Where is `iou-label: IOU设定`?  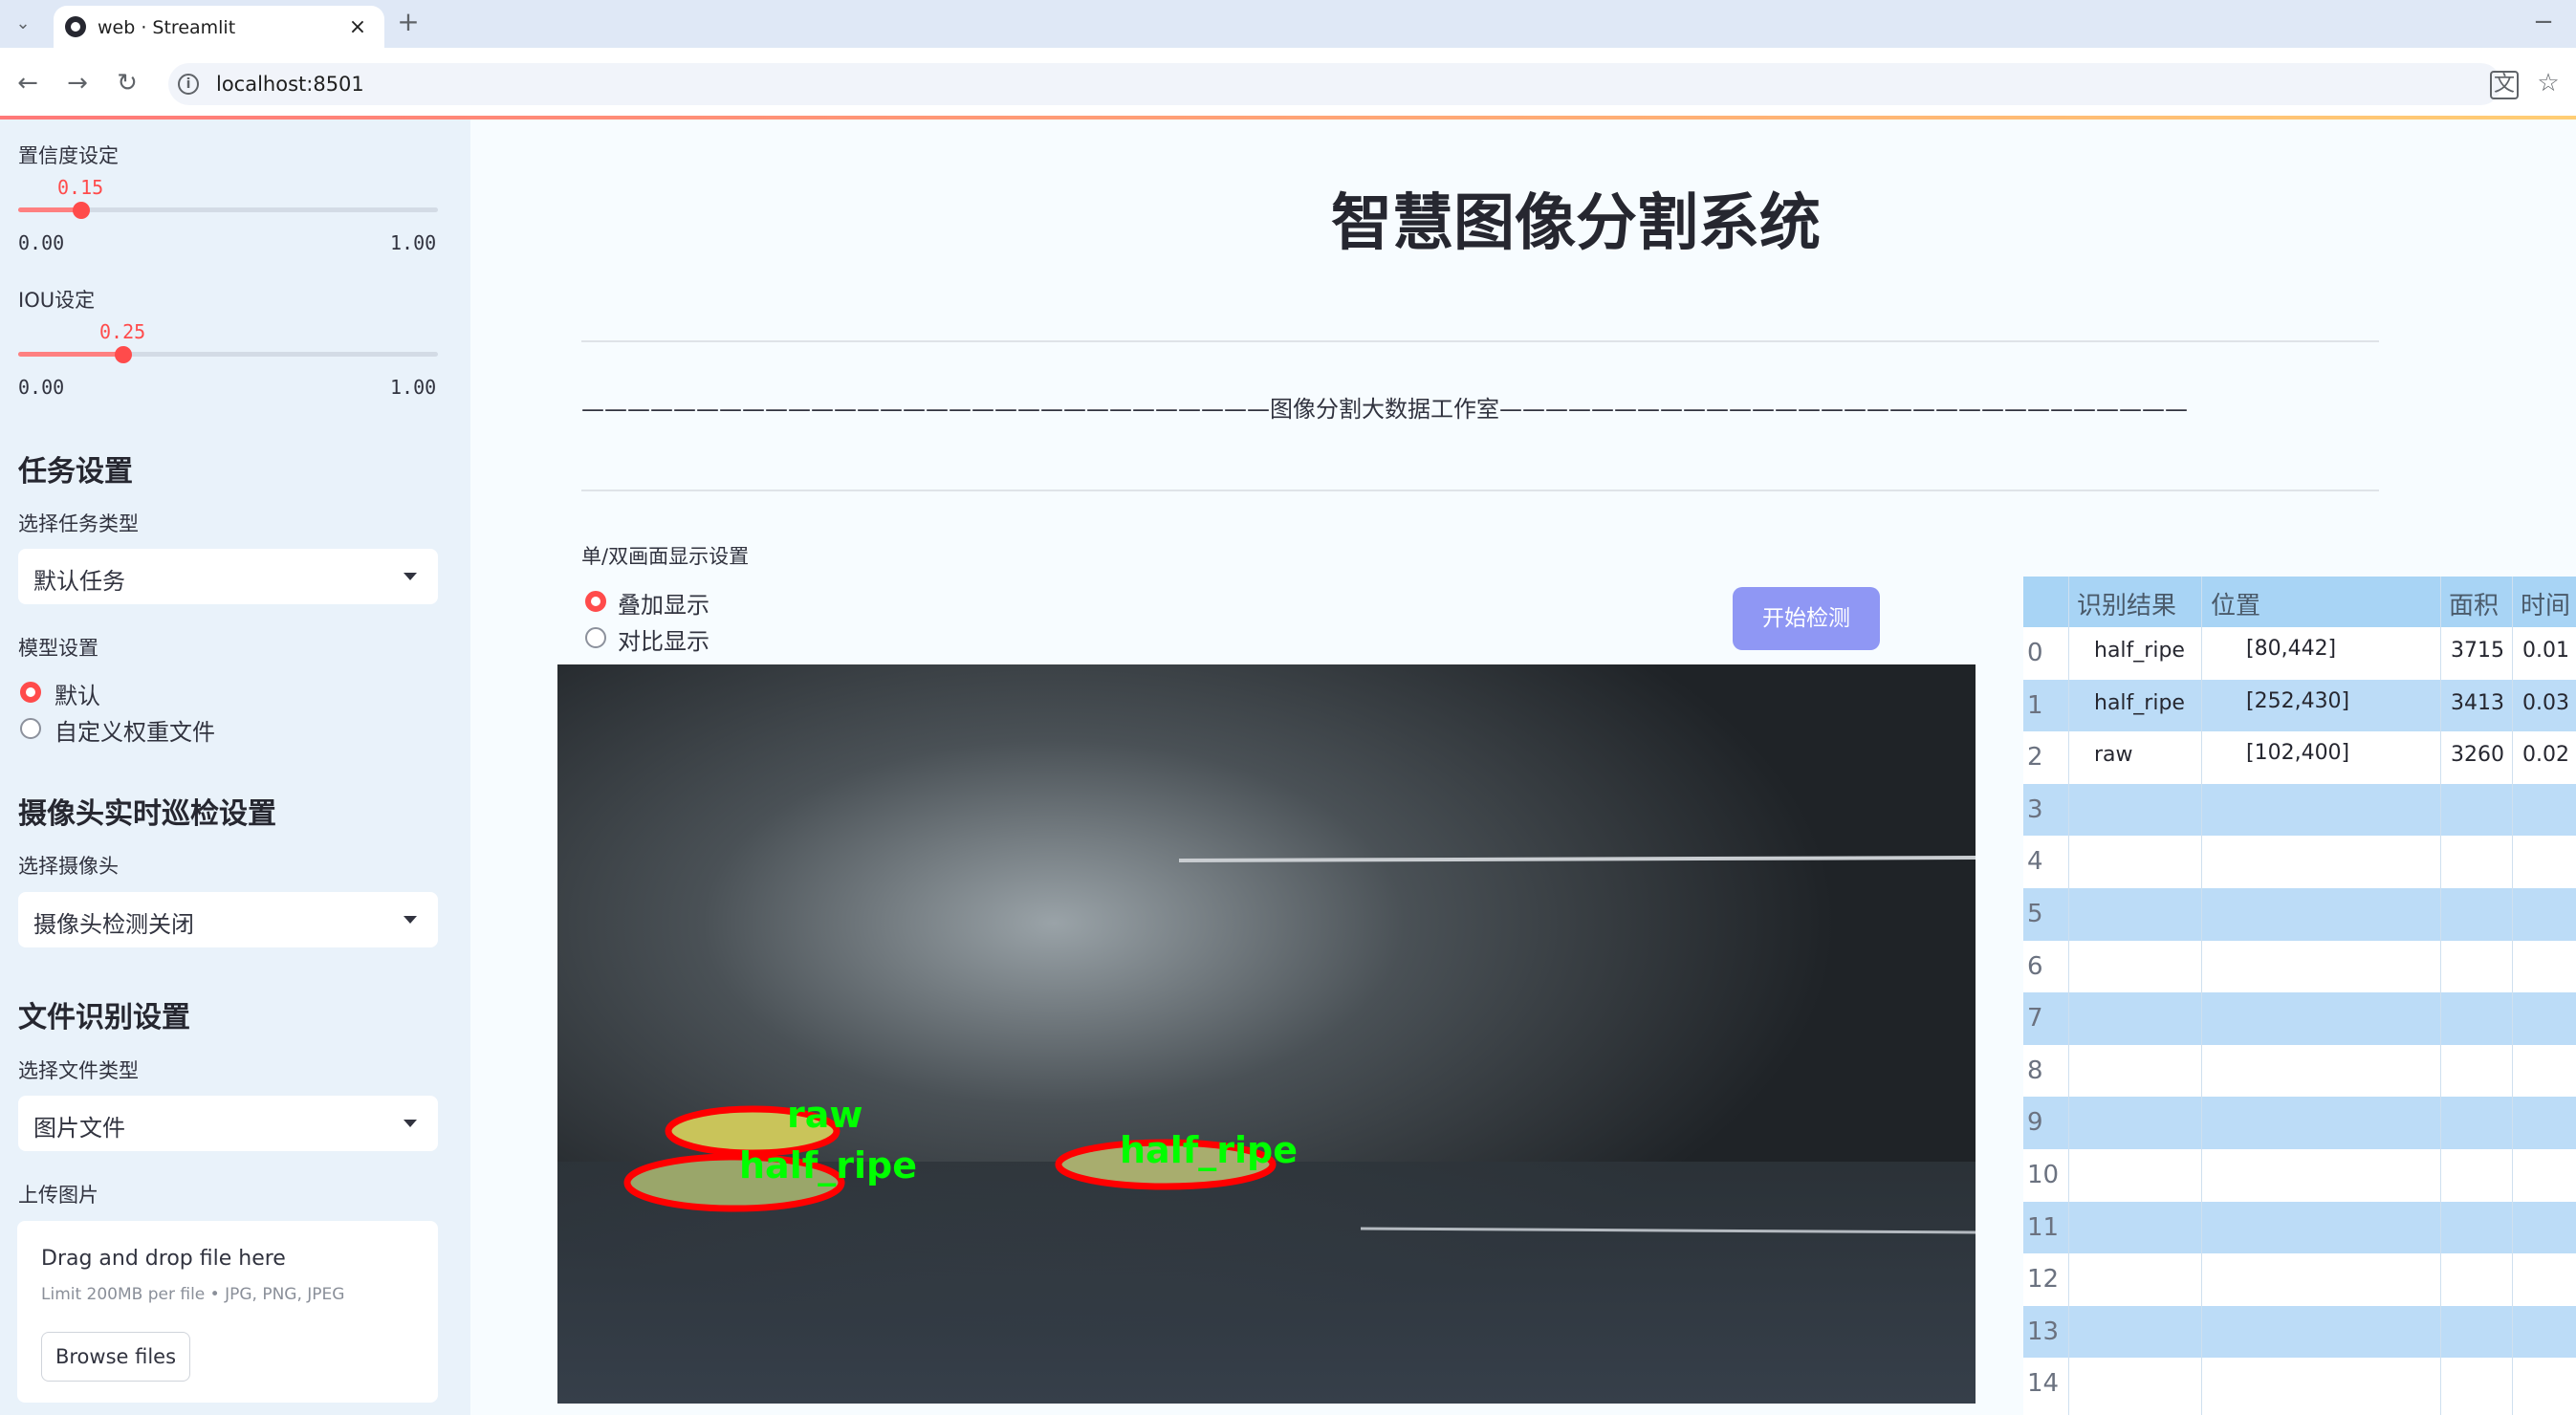 iou-label: IOU设定 is located at coordinates (57, 300).